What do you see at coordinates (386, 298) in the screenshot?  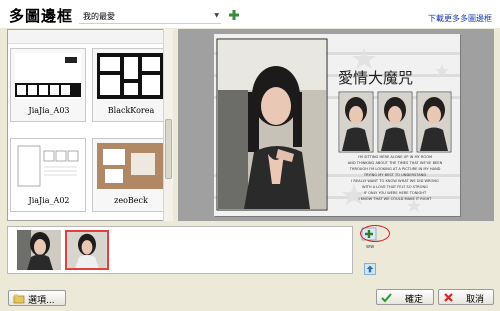 I see `check-icon` at bounding box center [386, 298].